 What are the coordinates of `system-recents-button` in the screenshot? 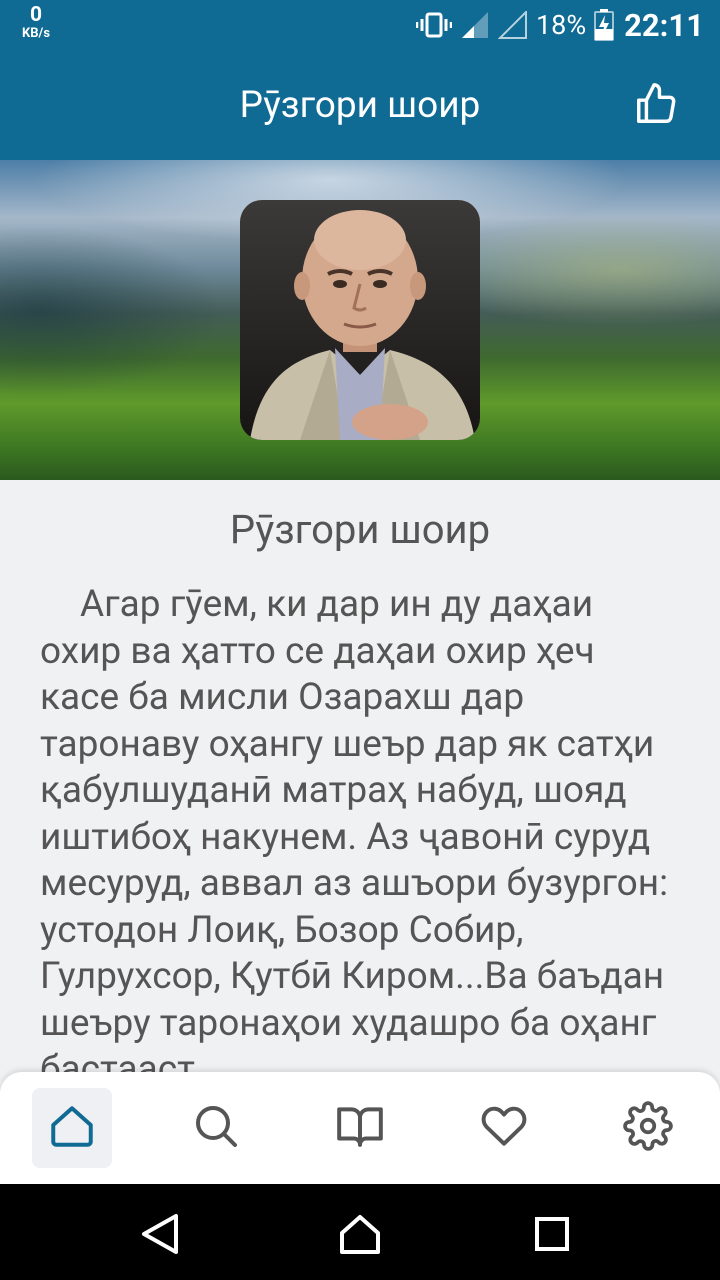 It's located at (552, 1236).